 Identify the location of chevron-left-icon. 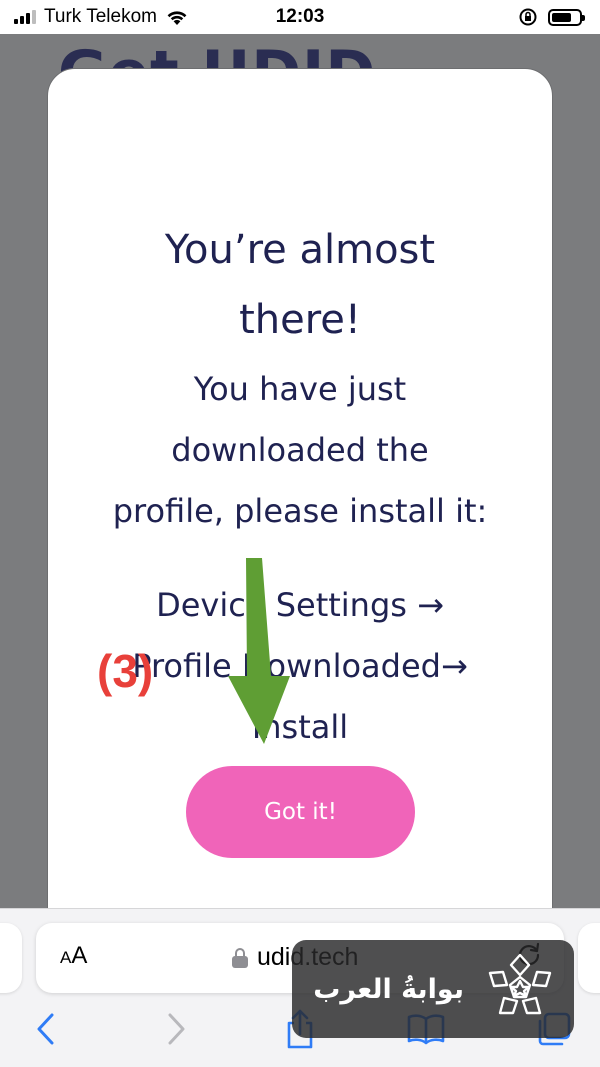
(45, 1029).